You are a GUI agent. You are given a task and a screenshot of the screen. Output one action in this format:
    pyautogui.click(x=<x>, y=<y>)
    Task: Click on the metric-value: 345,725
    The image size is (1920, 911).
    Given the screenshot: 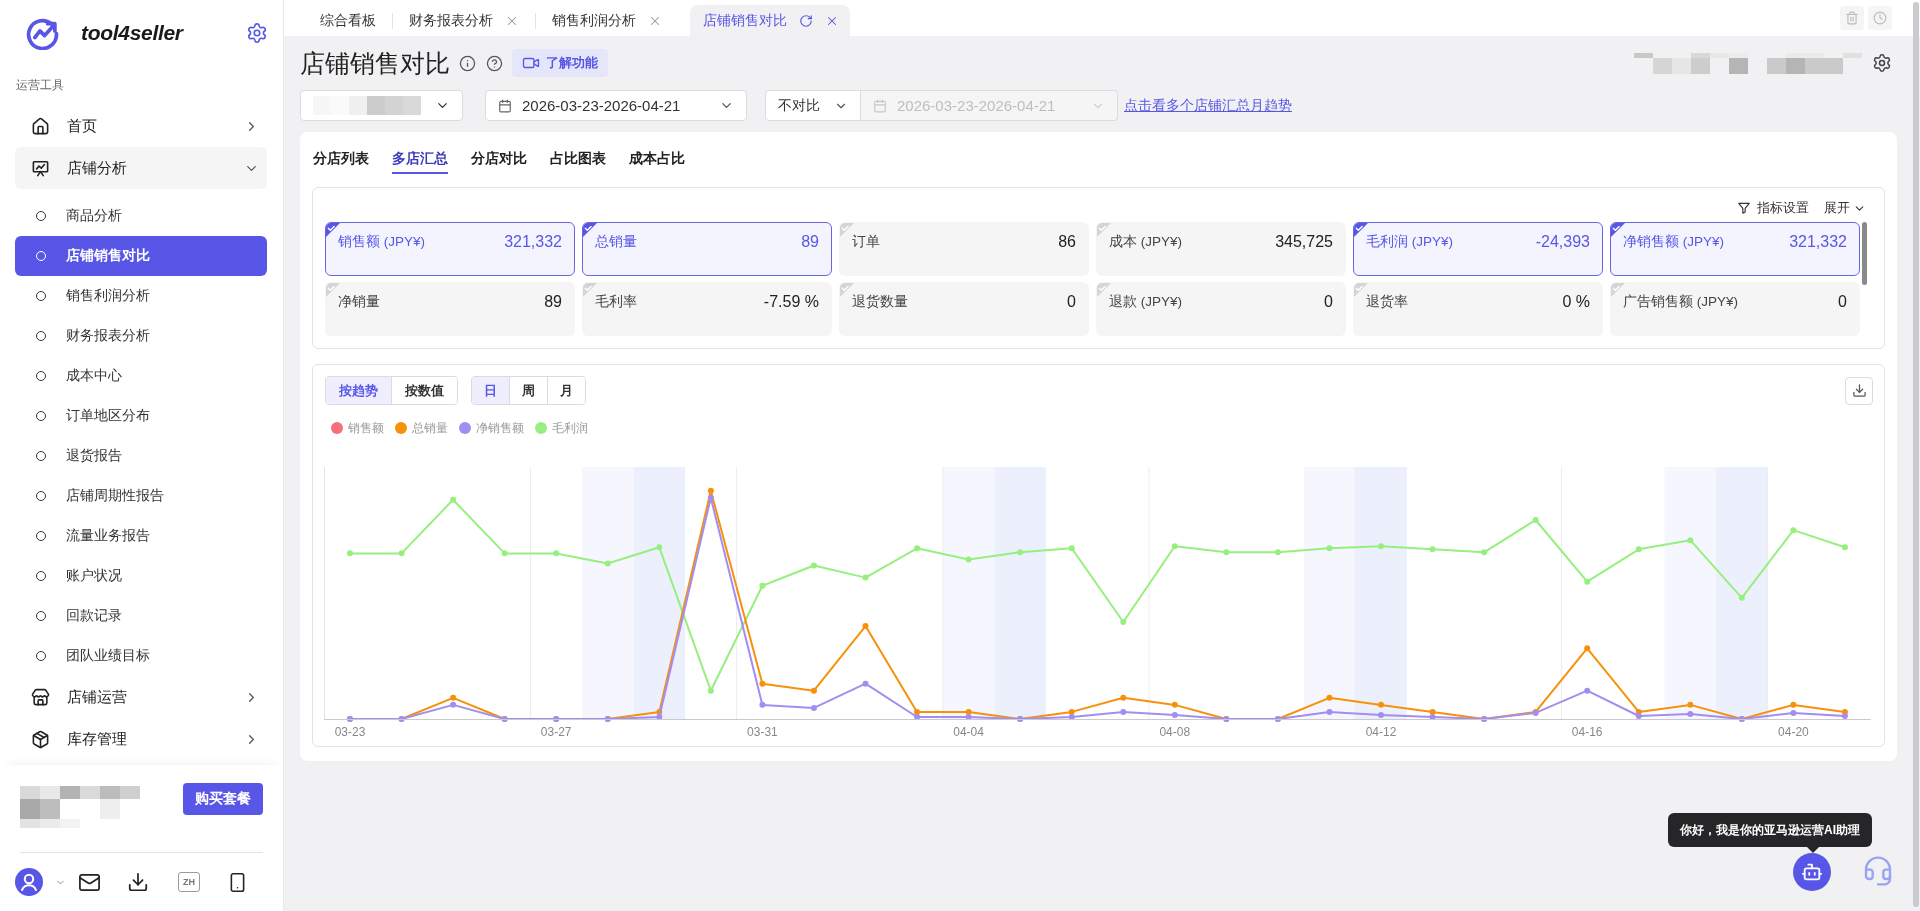 What is the action you would take?
    pyautogui.click(x=1304, y=242)
    